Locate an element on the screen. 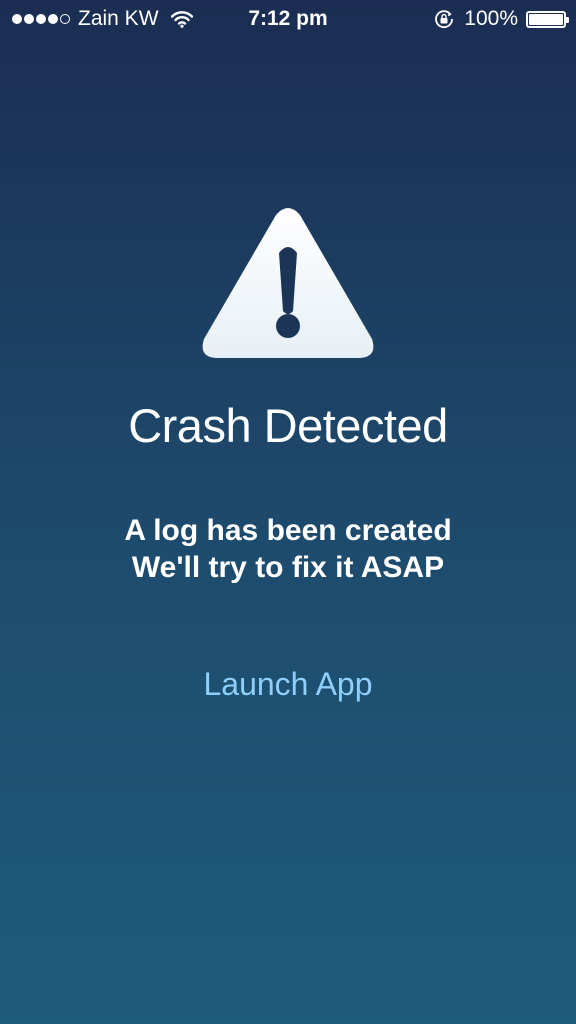 The image size is (576, 1024). crash-message-line-2: We'll try to fix it ASAP is located at coordinates (288, 567).